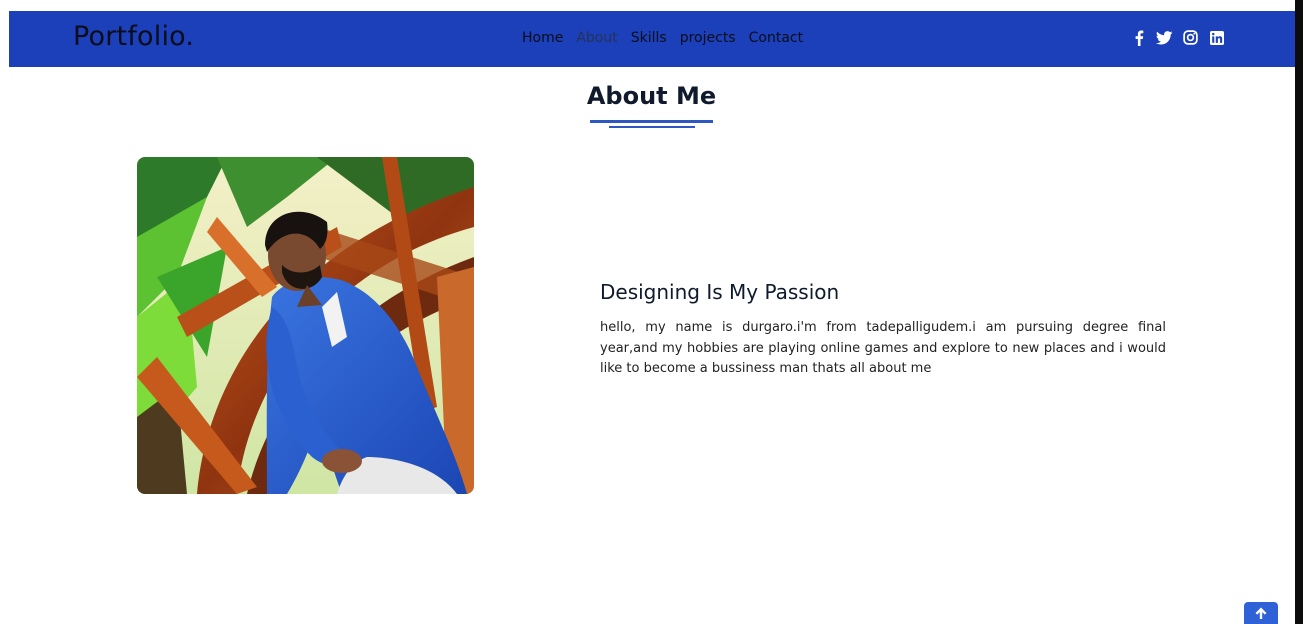  What do you see at coordinates (1164, 37) in the screenshot?
I see `twitter-icon` at bounding box center [1164, 37].